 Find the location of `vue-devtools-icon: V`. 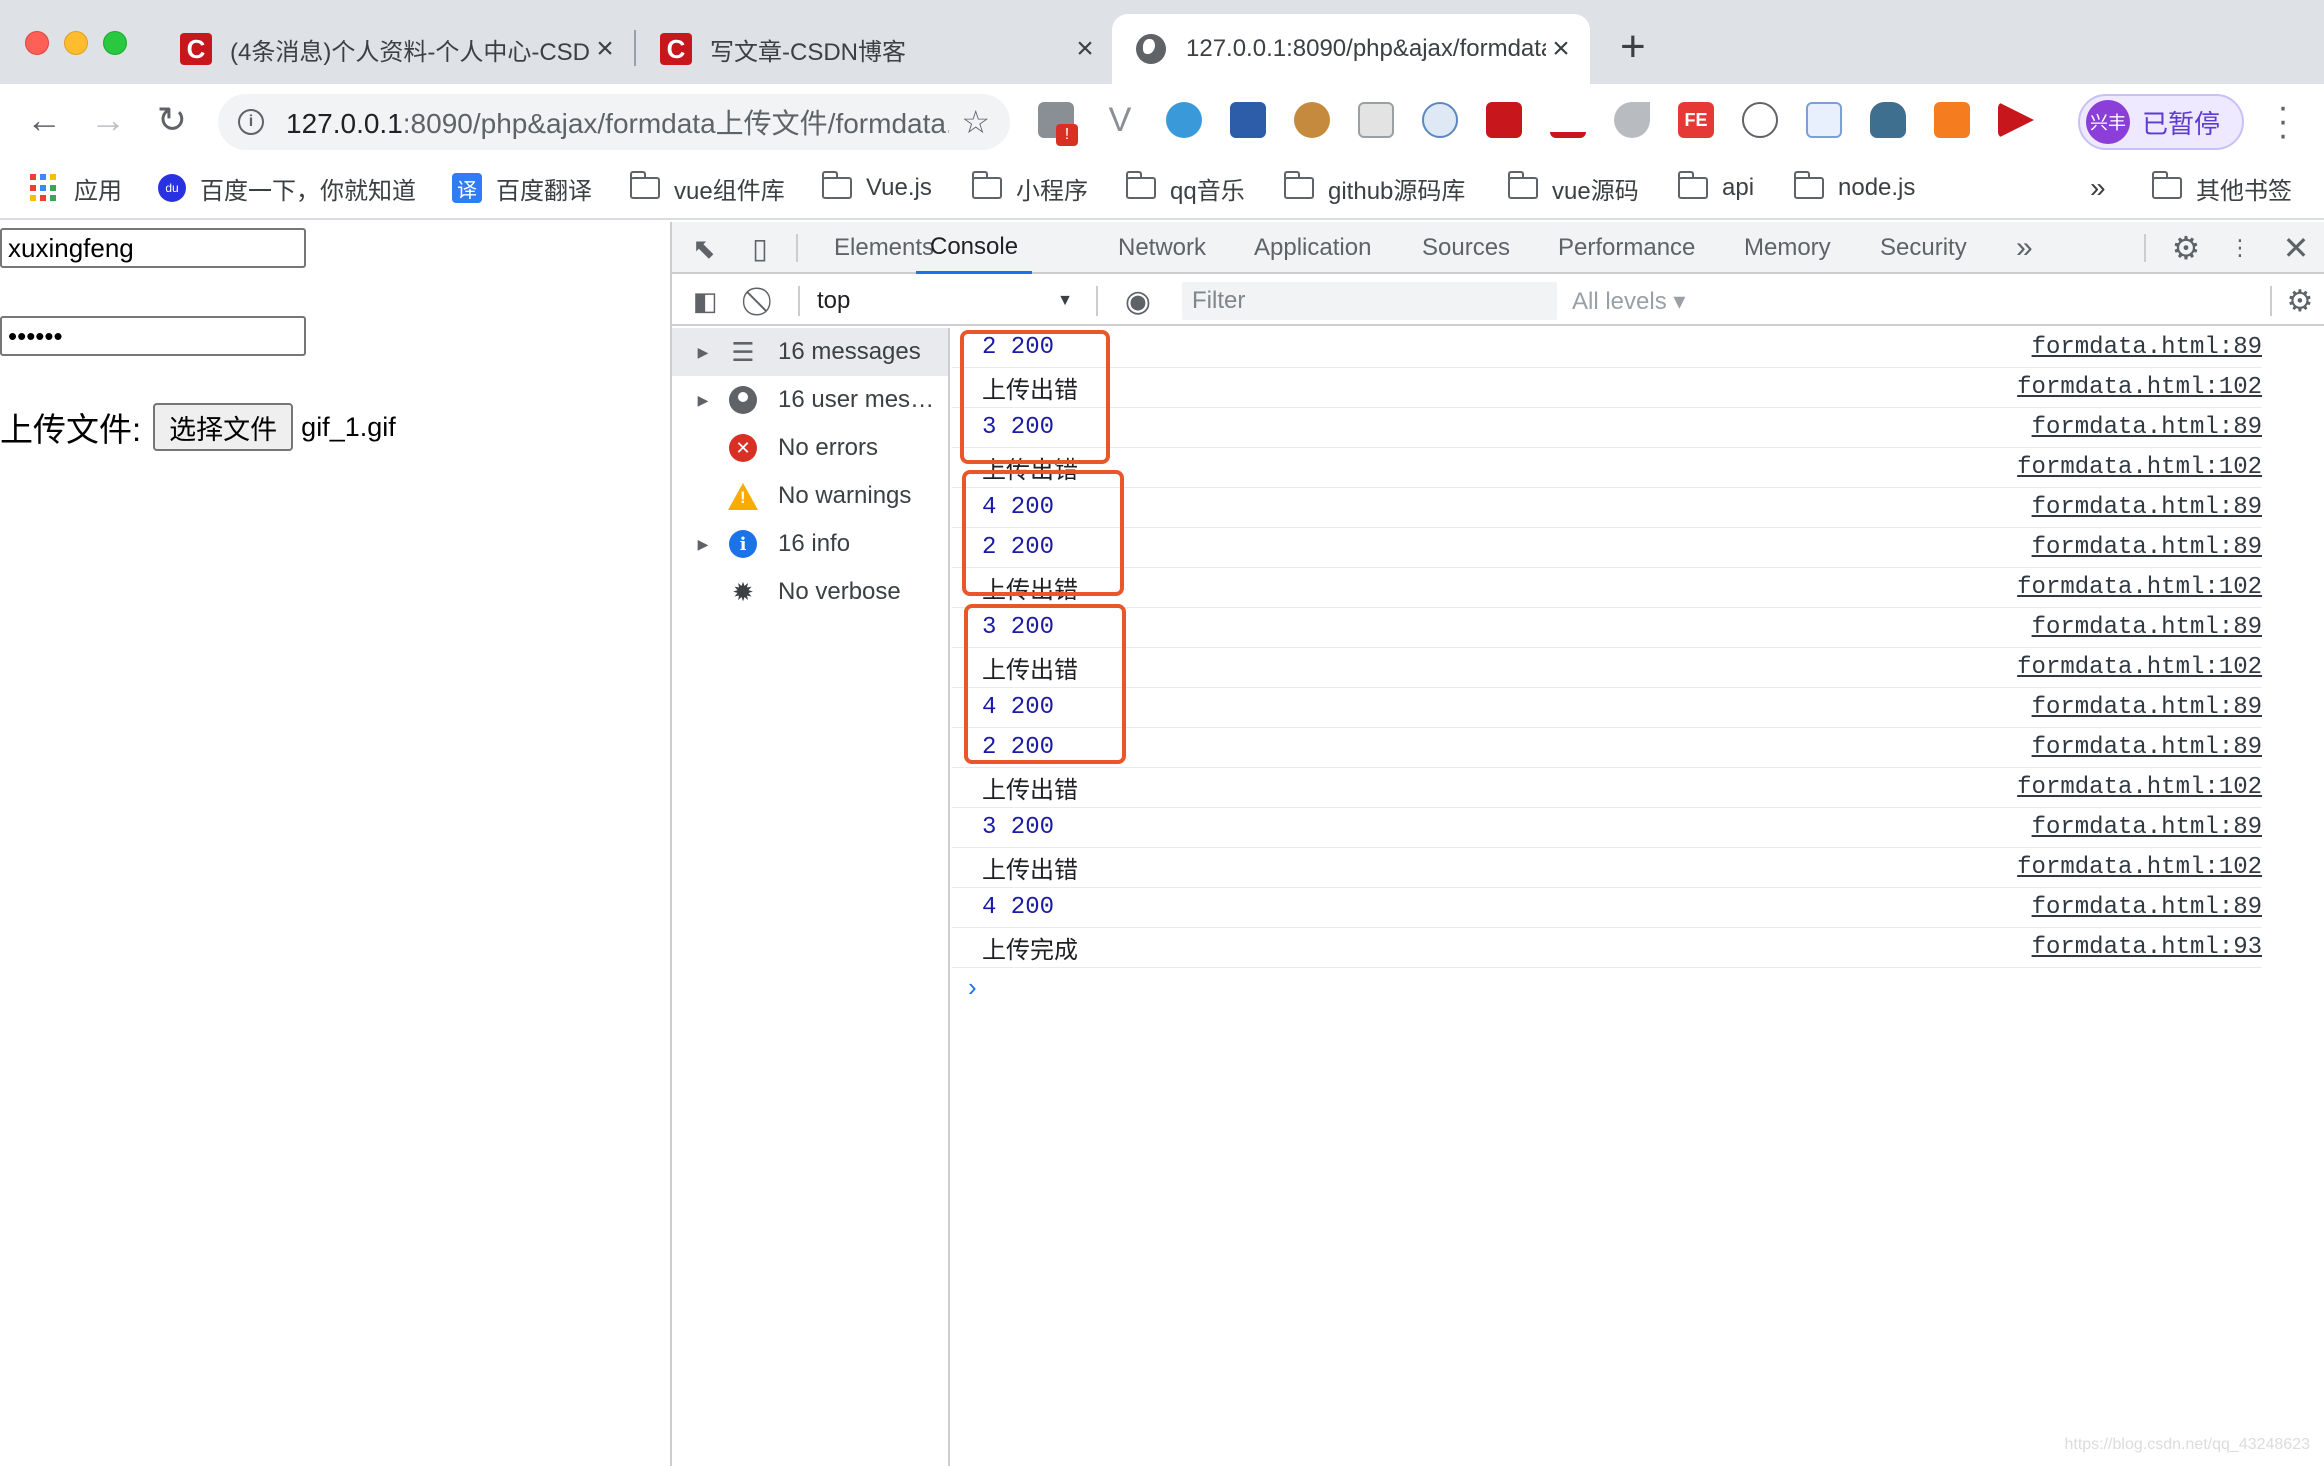

vue-devtools-icon: V is located at coordinates (1120, 120).